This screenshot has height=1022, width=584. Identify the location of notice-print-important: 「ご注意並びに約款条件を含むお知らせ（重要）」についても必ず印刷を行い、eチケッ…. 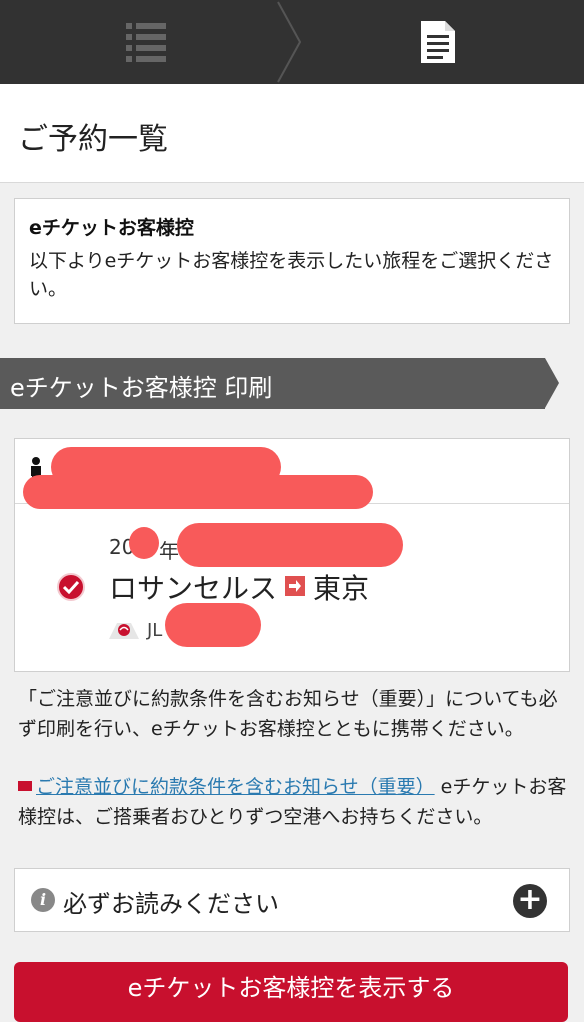
(288, 714).